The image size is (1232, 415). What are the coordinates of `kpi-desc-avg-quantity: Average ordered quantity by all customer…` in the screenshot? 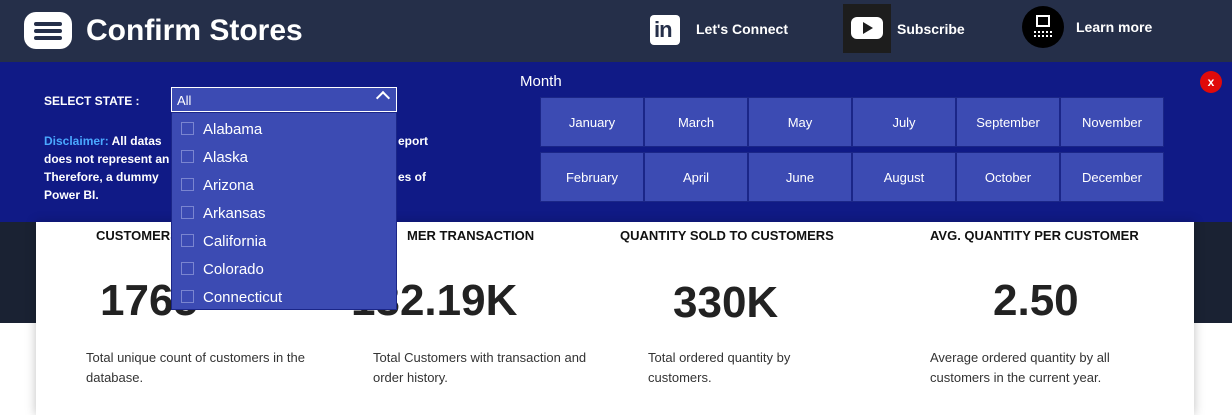 It's located at (1020, 367).